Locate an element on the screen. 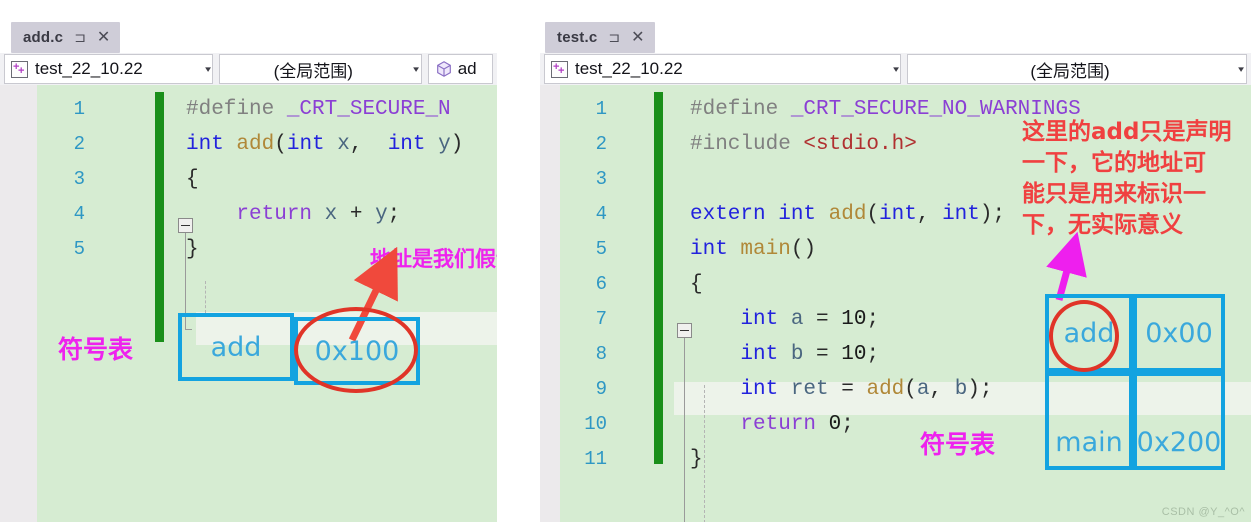 Image resolution: width=1251 pixels, height=522 pixels. code-token: + is located at coordinates (362, 214).